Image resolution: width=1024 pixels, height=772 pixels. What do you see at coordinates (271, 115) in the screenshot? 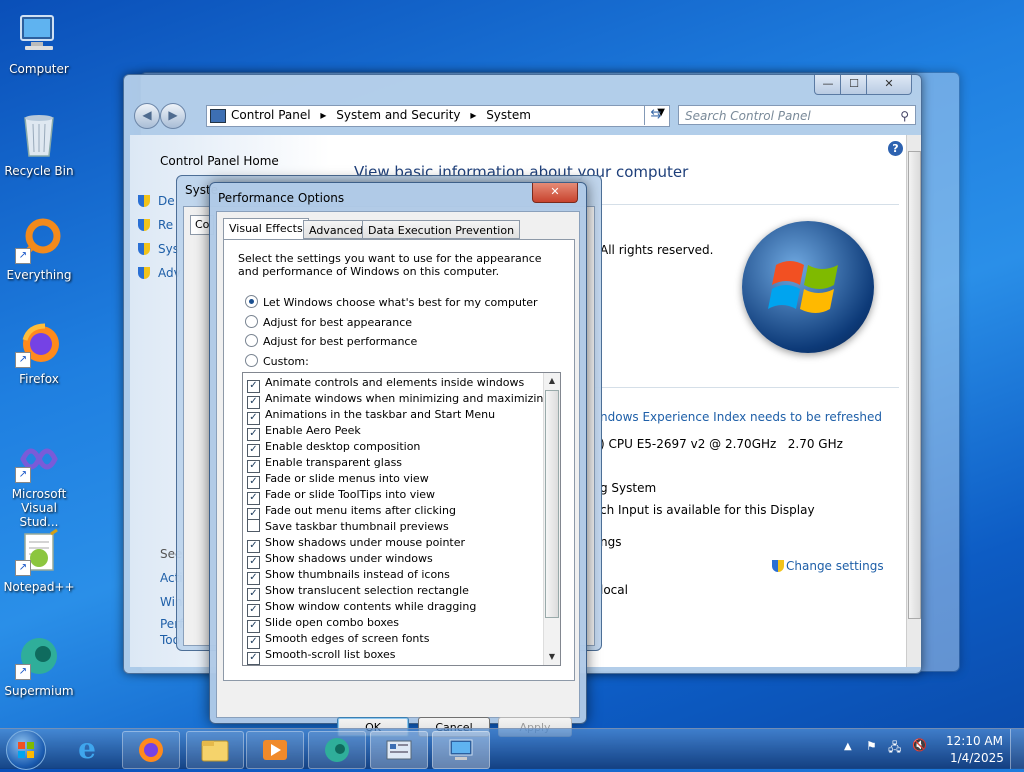
I see `breadcrumb-control-panel: Control Panel` at bounding box center [271, 115].